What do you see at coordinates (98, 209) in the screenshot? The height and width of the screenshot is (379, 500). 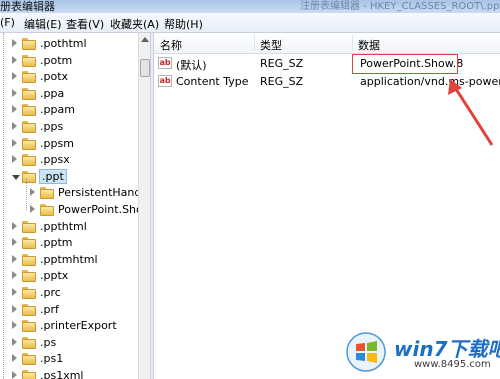 I see `tree-node-label: PowerPoint.Show` at bounding box center [98, 209].